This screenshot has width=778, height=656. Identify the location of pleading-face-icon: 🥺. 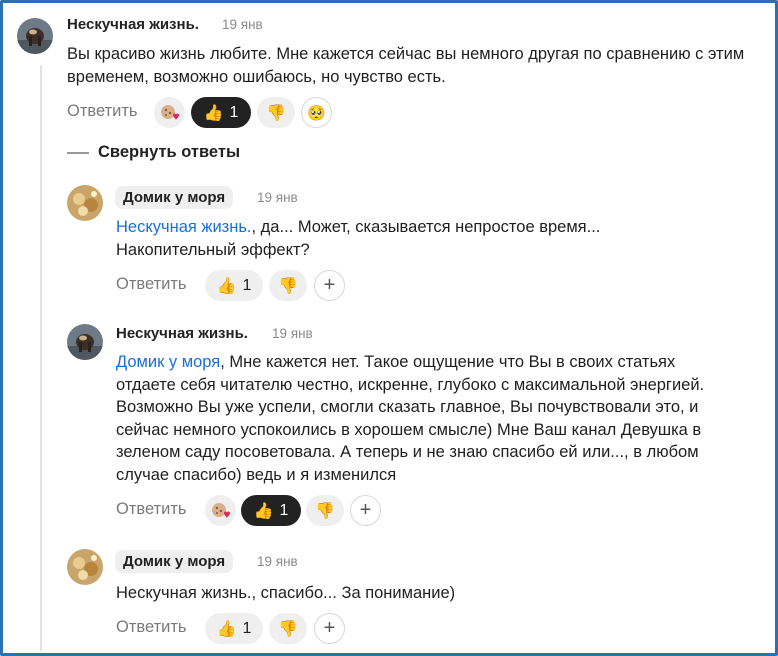
(316, 113).